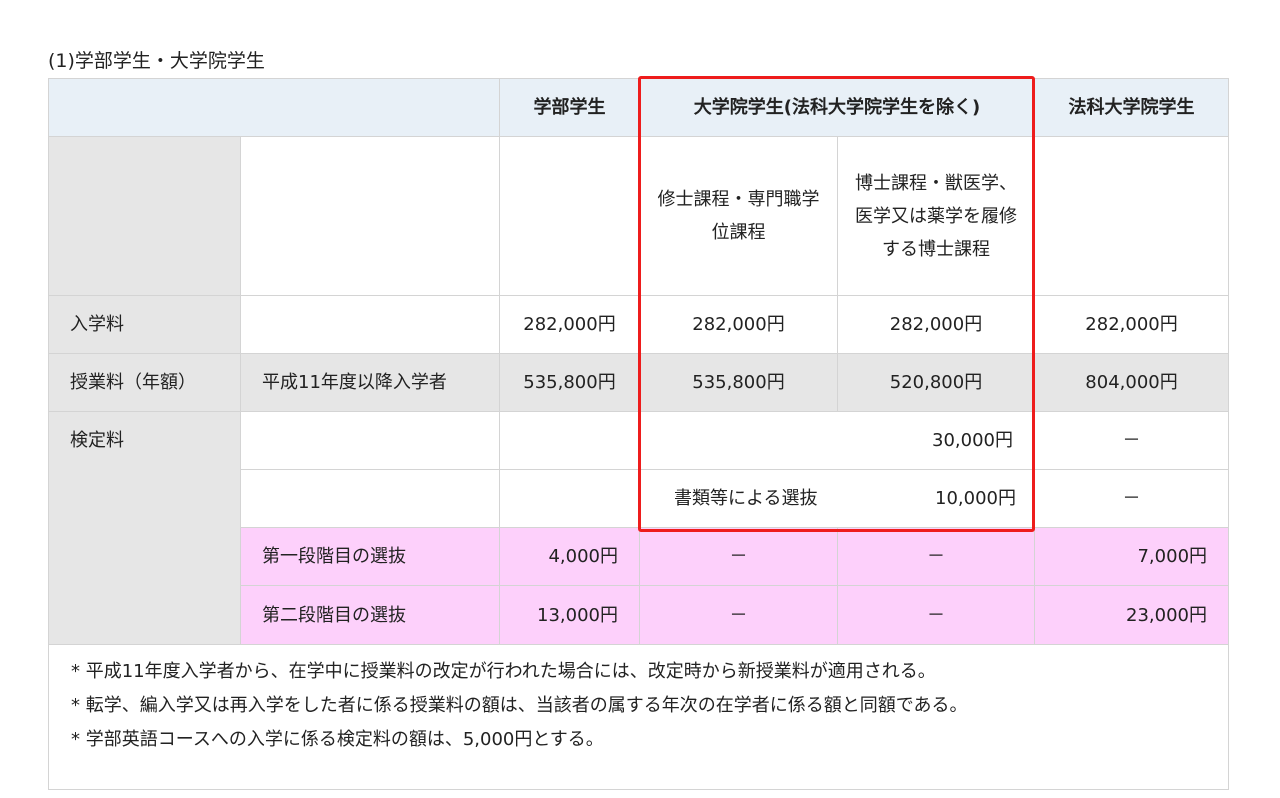 This screenshot has width=1280, height=798. Describe the element at coordinates (936, 615) in the screenshot. I see `stage2-doctoral: －` at that location.